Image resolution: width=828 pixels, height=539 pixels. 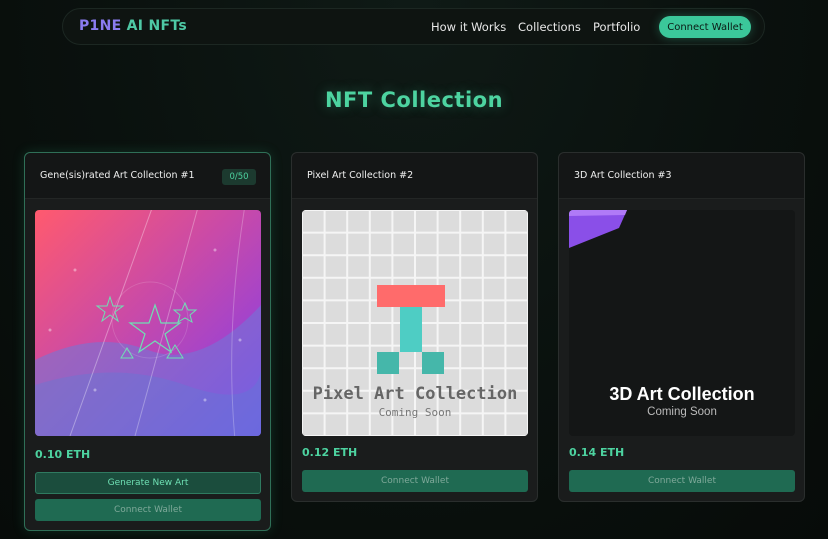 What do you see at coordinates (100, 26) in the screenshot?
I see `logo-text-primary: P1NE` at bounding box center [100, 26].